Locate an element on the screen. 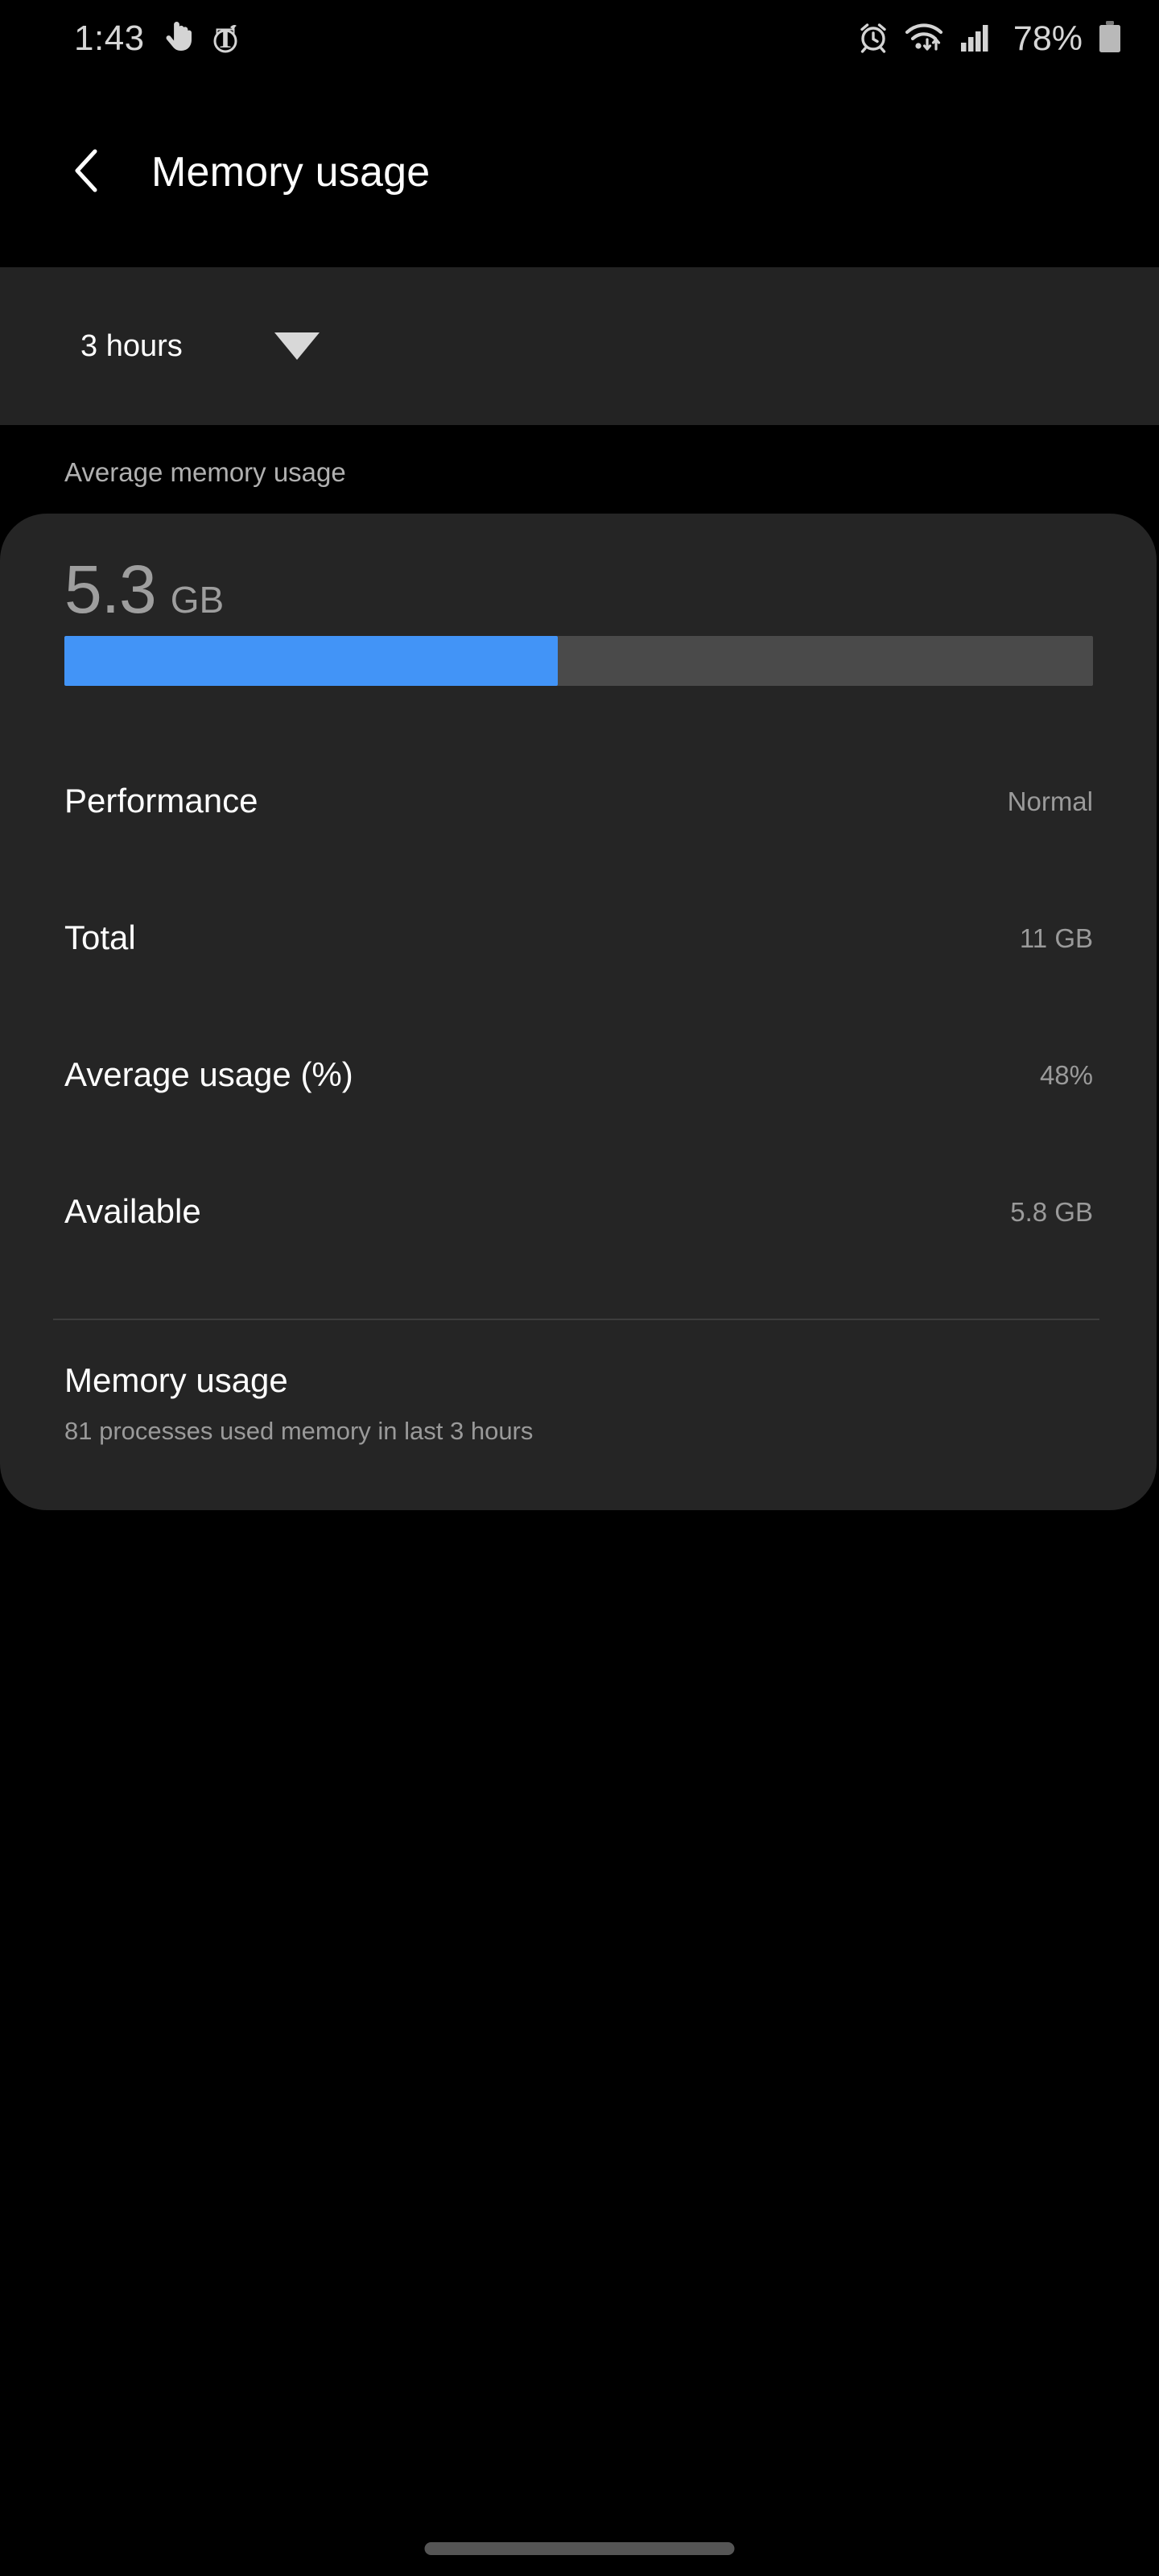 The width and height of the screenshot is (1159, 2576). status-bar-left: 1:43 T is located at coordinates (157, 39).